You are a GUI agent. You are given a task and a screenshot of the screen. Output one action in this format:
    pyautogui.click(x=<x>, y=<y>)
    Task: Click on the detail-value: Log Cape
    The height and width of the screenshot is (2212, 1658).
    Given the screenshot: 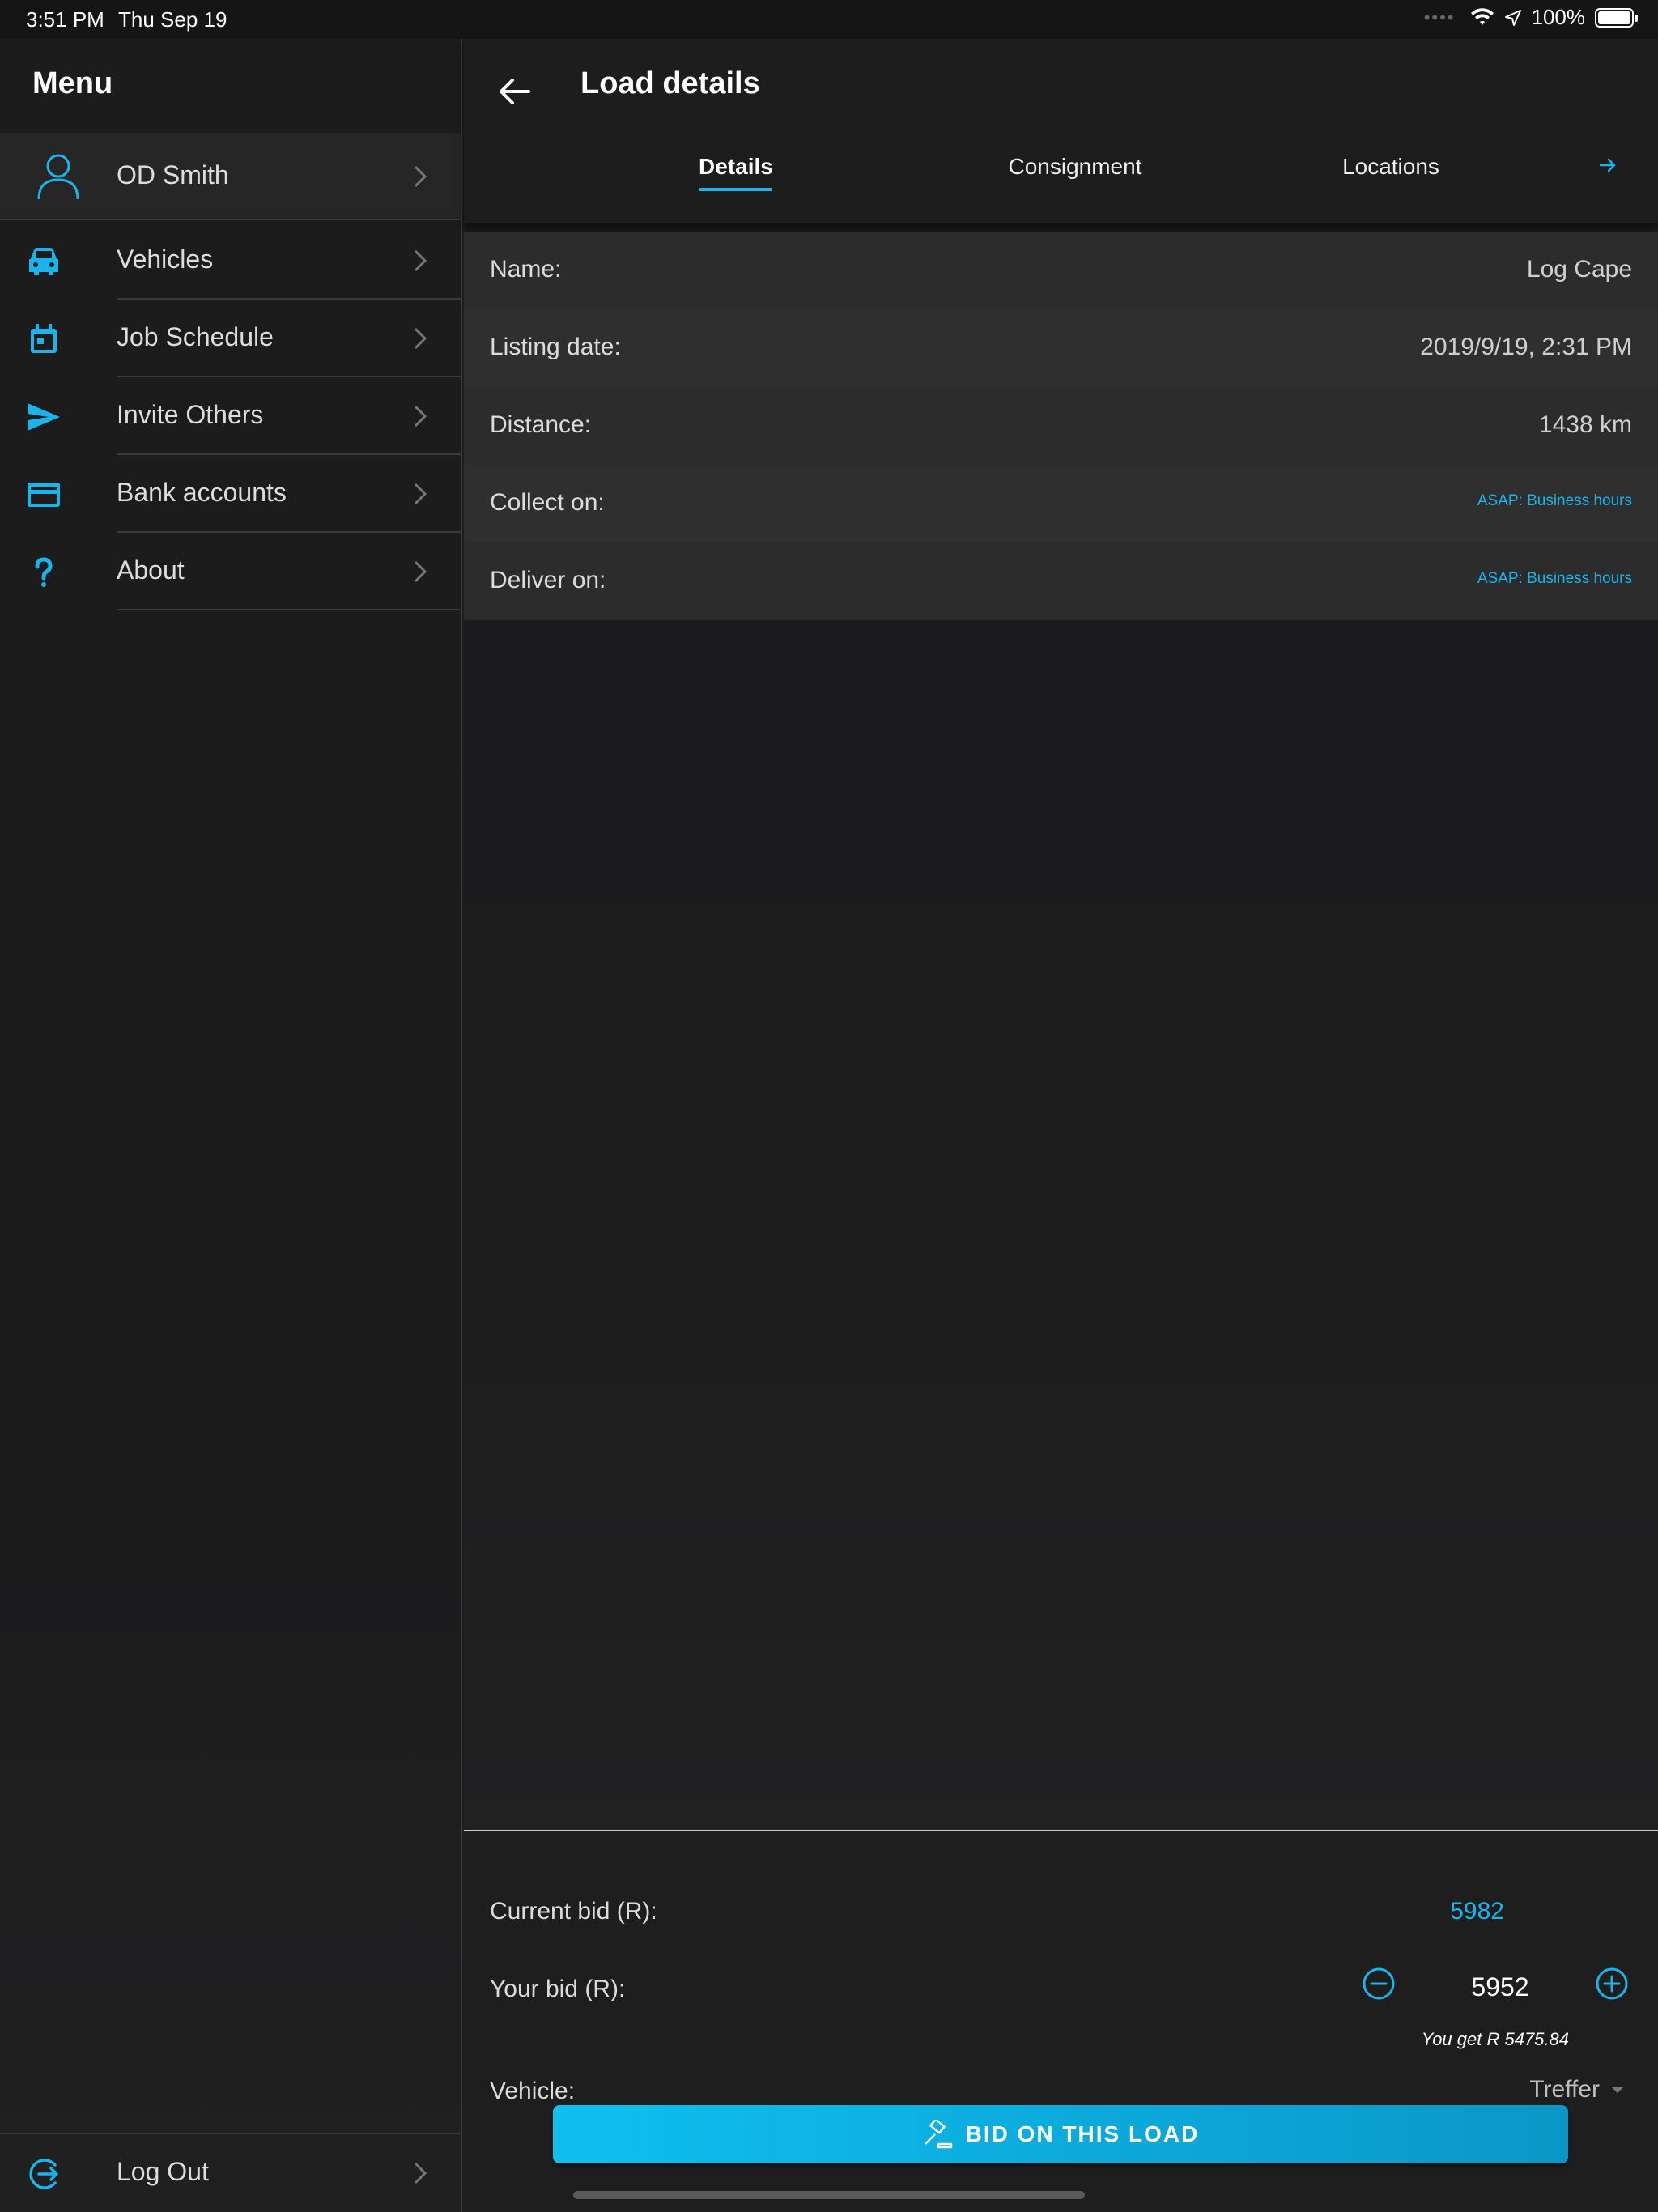 What is the action you would take?
    pyautogui.click(x=1579, y=270)
    